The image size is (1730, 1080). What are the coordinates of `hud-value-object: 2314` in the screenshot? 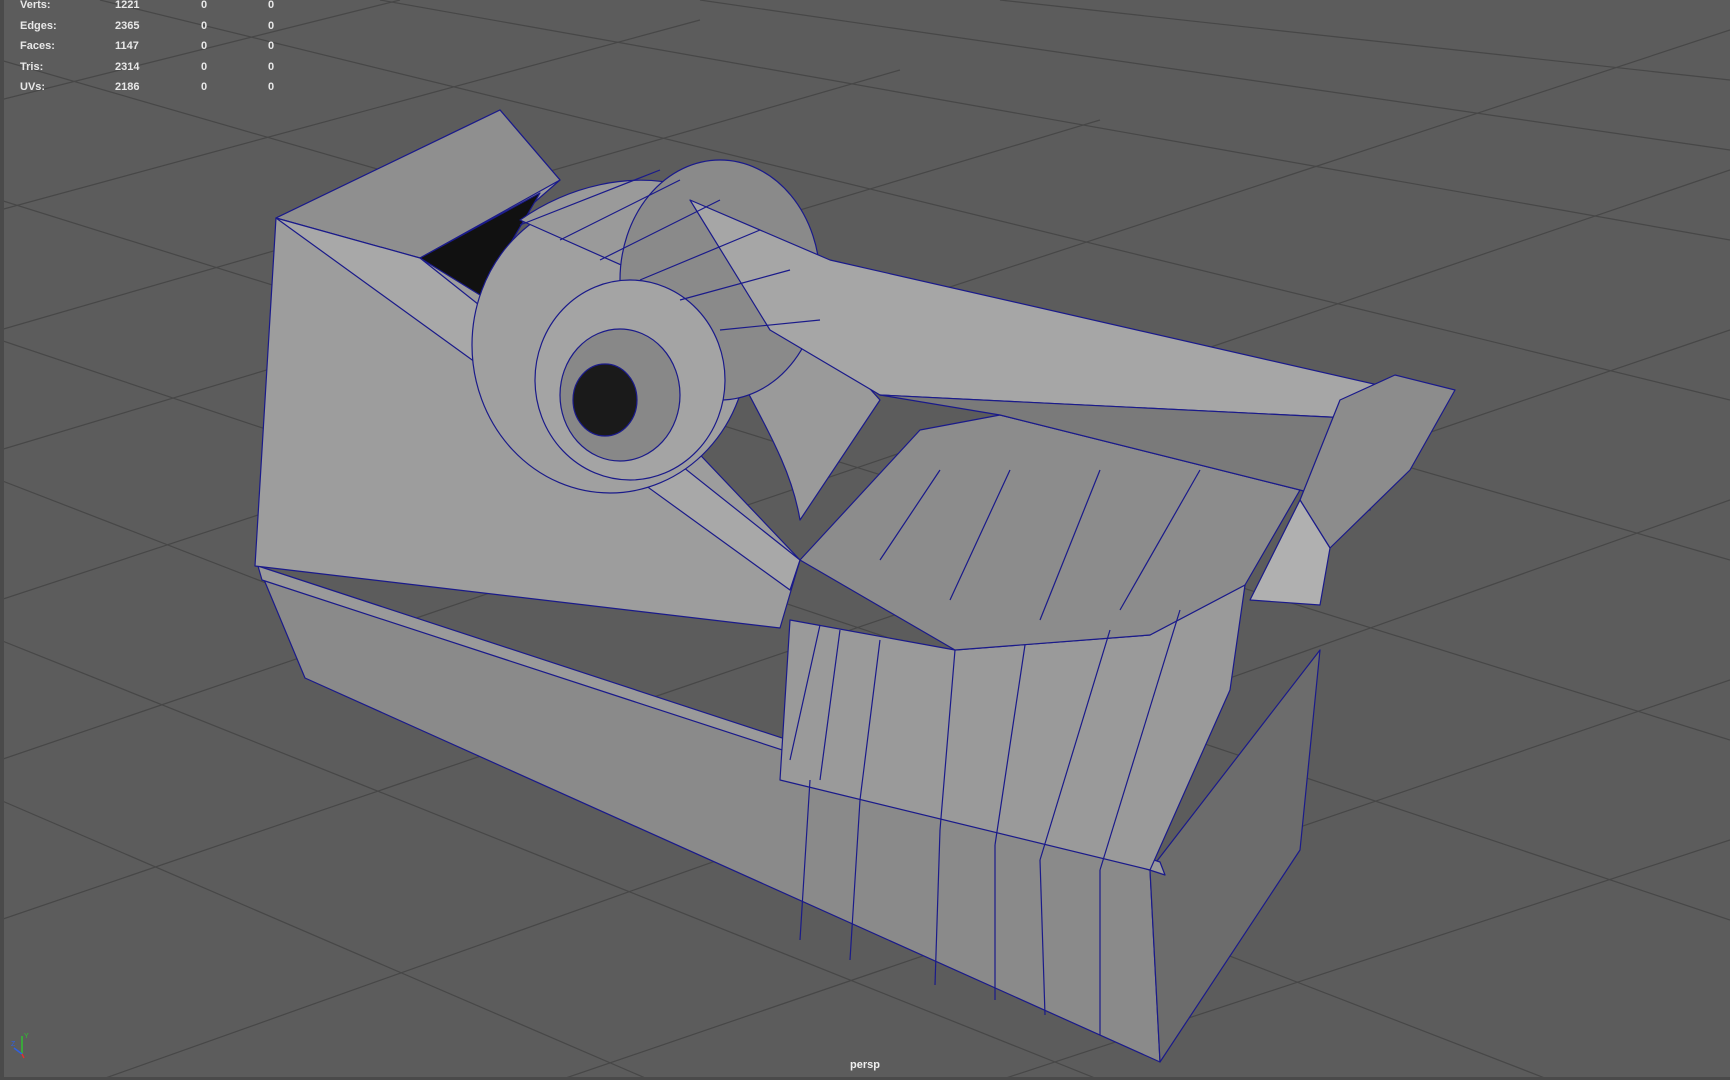 It's located at (127, 66).